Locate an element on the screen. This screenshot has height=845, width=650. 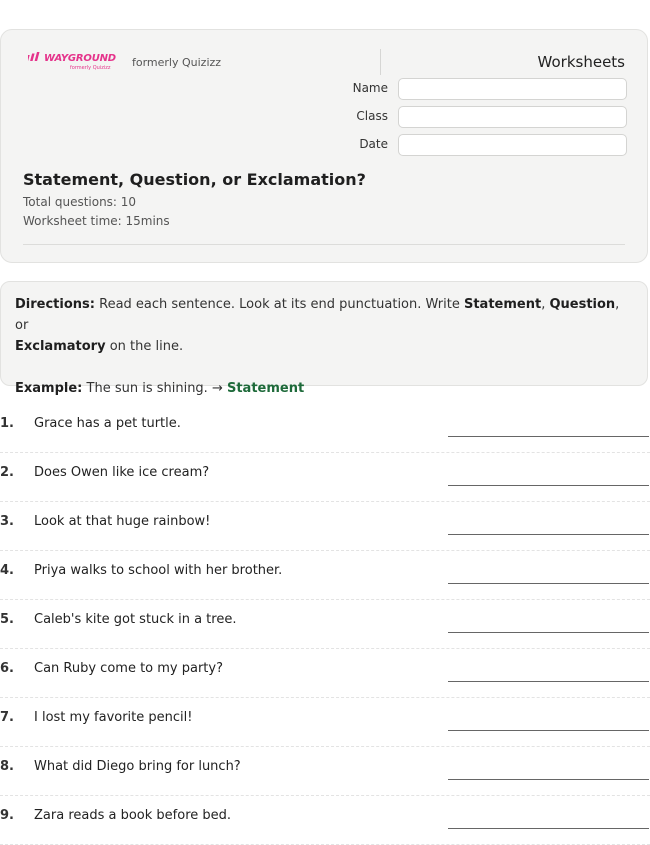
question-number: 5. is located at coordinates (7, 619).